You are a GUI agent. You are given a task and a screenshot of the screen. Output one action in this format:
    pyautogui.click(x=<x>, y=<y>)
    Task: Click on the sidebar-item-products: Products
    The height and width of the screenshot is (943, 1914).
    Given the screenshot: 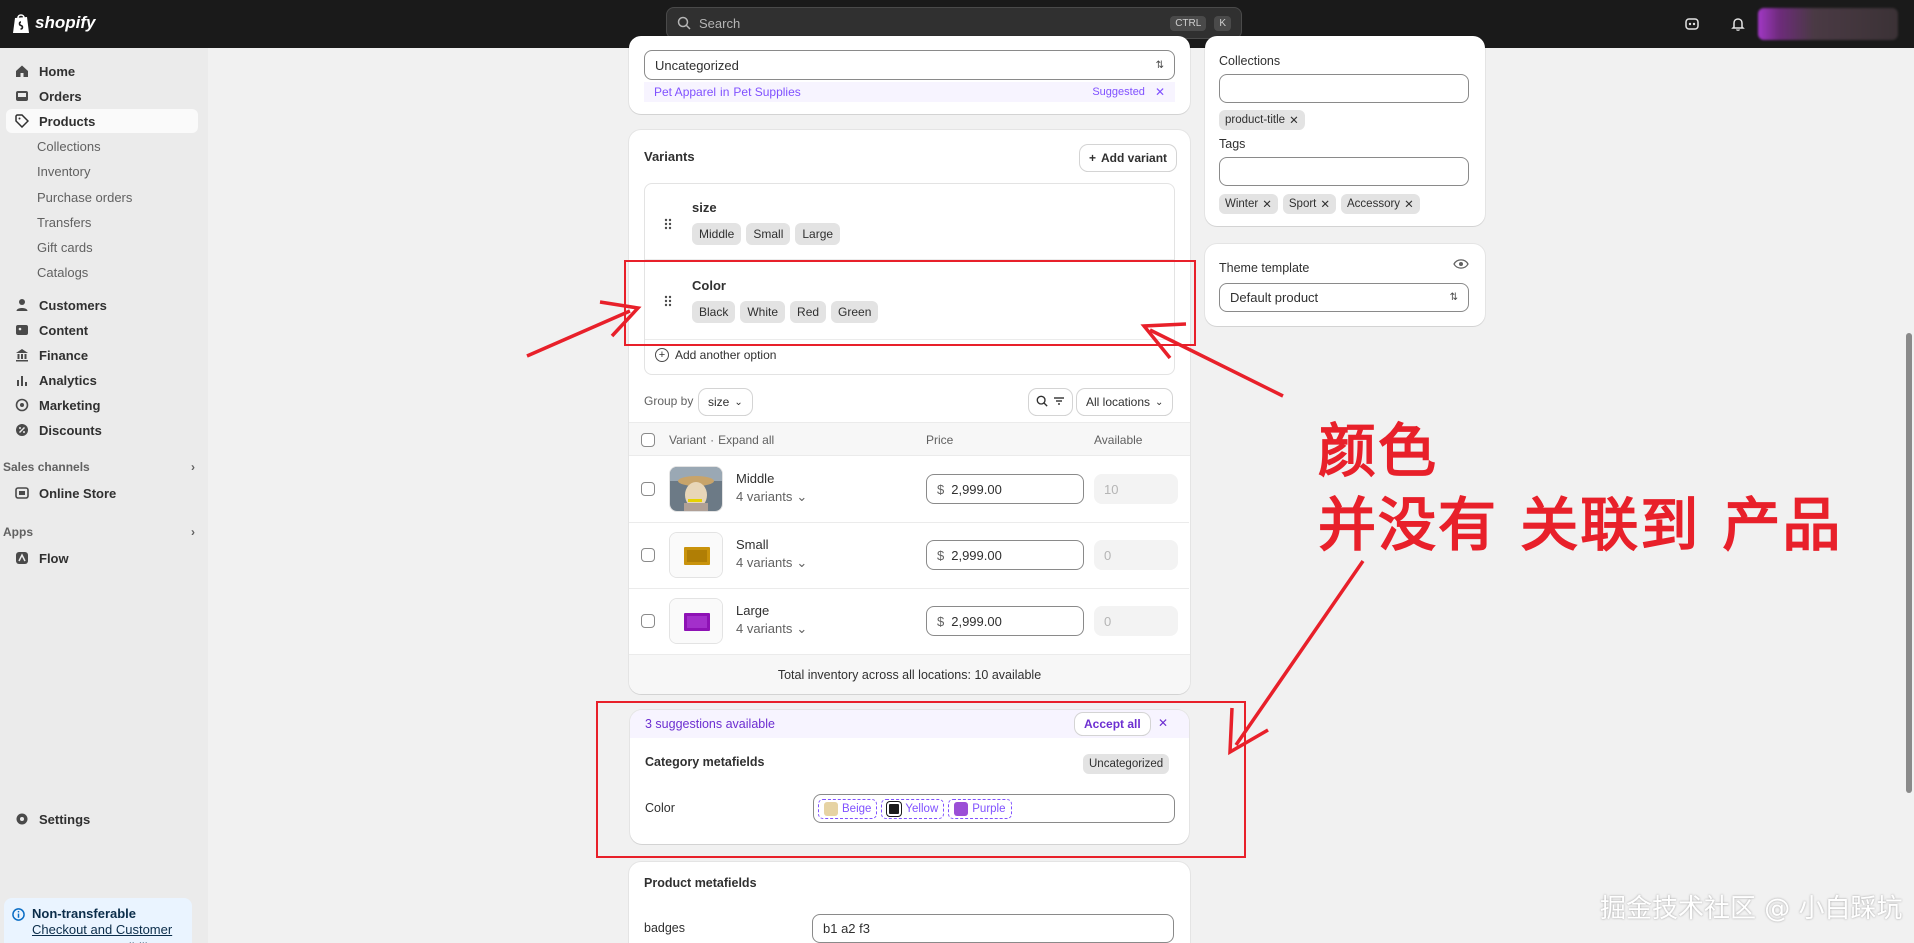 What is the action you would take?
    pyautogui.click(x=102, y=121)
    